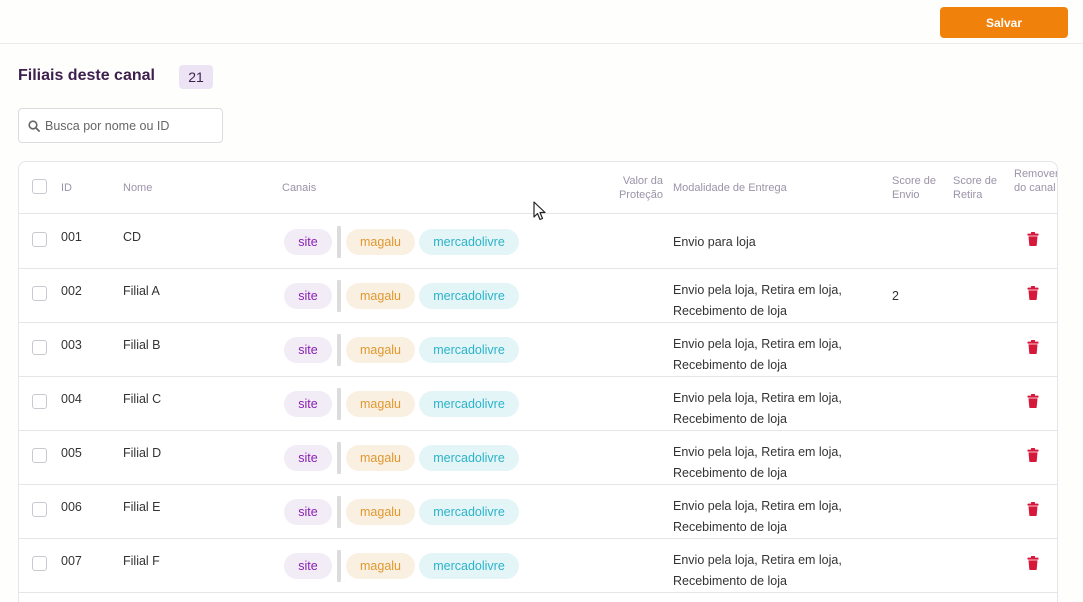 This screenshot has height=602, width=1083. What do you see at coordinates (34, 126) in the screenshot?
I see `search-icon` at bounding box center [34, 126].